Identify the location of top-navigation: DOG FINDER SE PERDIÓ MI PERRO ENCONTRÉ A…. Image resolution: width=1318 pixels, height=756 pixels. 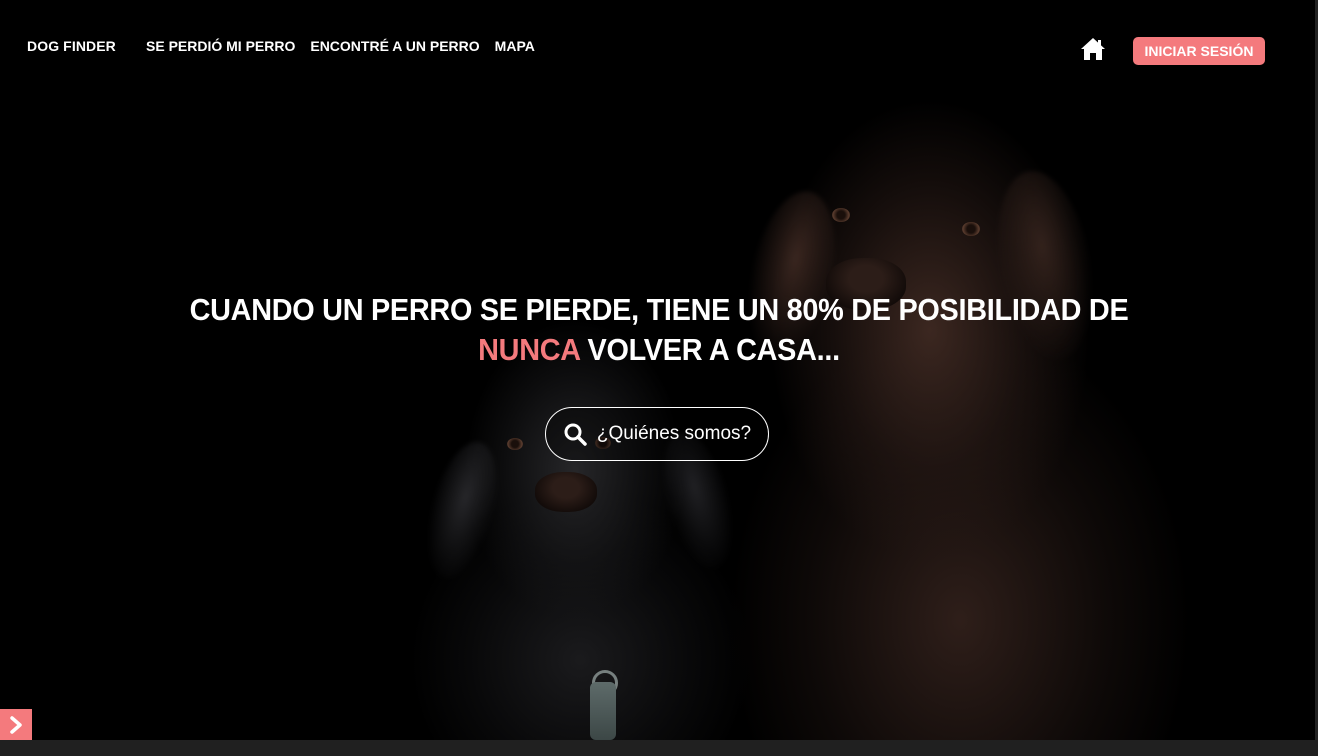
(659, 48).